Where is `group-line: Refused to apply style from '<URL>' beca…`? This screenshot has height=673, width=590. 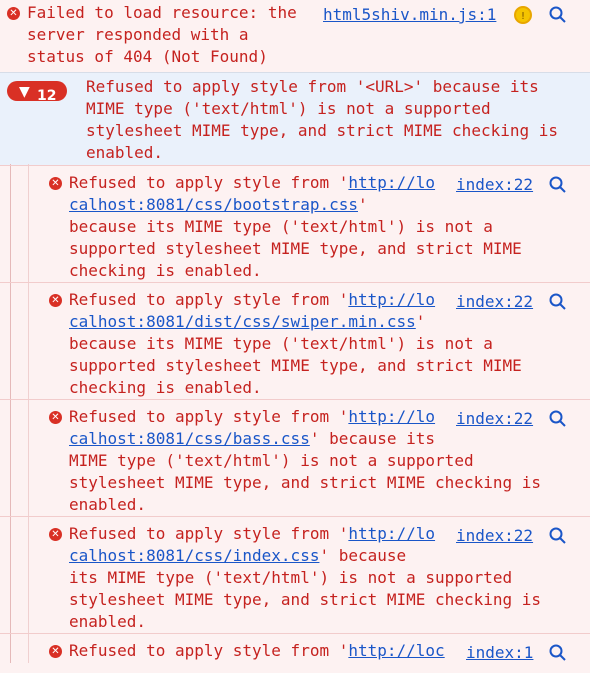 group-line: Refused to apply style from '<URL>' beca… is located at coordinates (312, 86).